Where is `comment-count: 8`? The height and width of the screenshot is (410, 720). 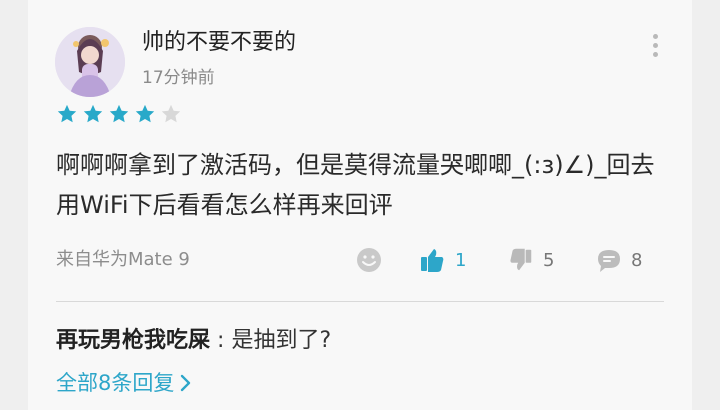
comment-count: 8 is located at coordinates (637, 260).